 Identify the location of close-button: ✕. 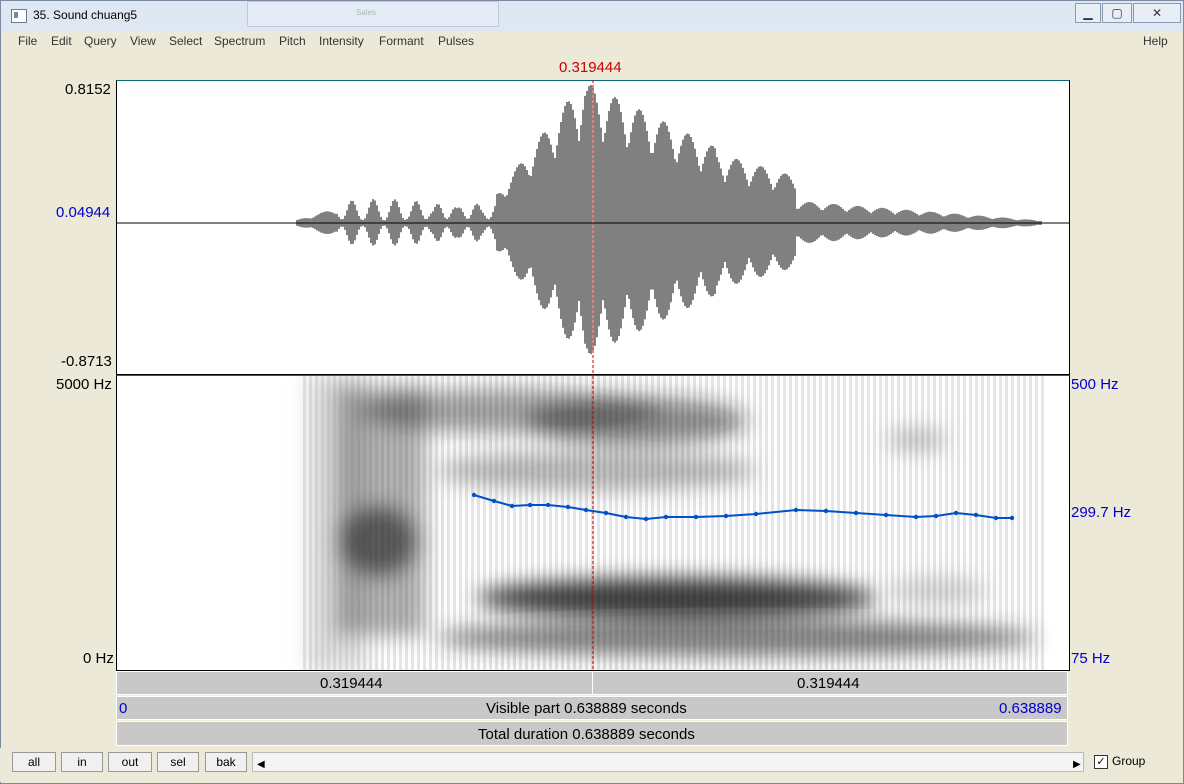
(1157, 13).